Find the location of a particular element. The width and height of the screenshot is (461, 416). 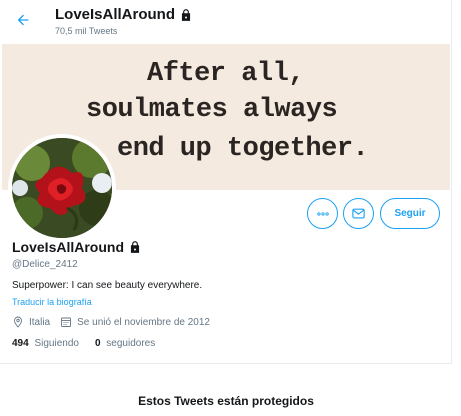

location-pin-icon is located at coordinates (18, 322).